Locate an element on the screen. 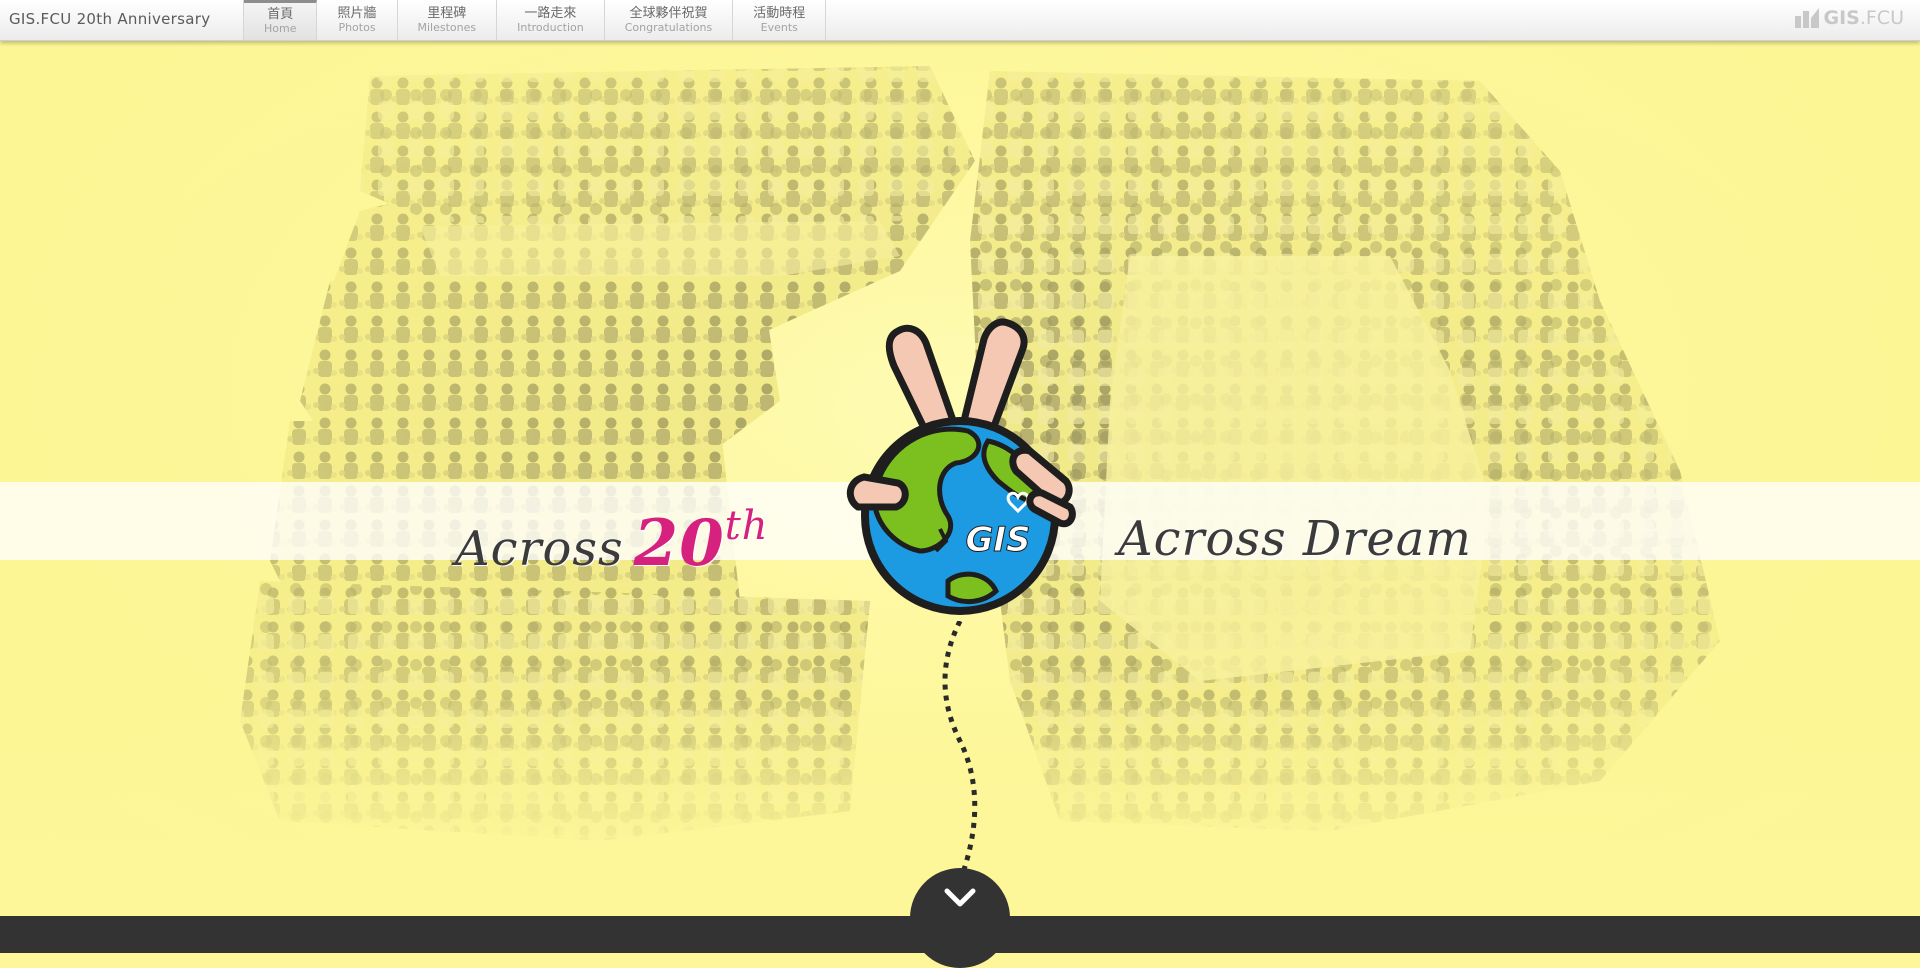  nav-item-home: 首頁 Home is located at coordinates (281, 20).